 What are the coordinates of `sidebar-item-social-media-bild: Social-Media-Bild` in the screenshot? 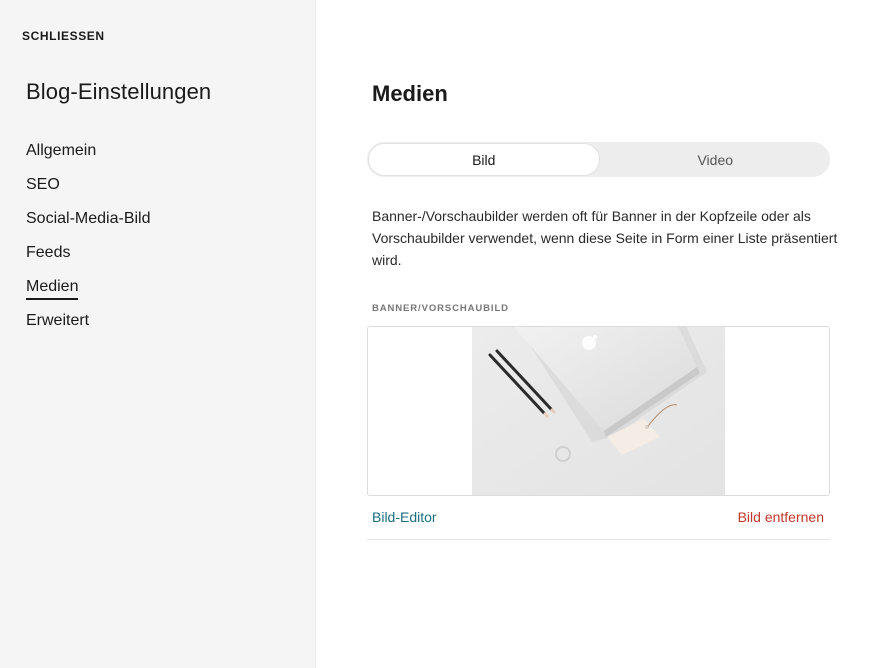 It's located at (88, 226).